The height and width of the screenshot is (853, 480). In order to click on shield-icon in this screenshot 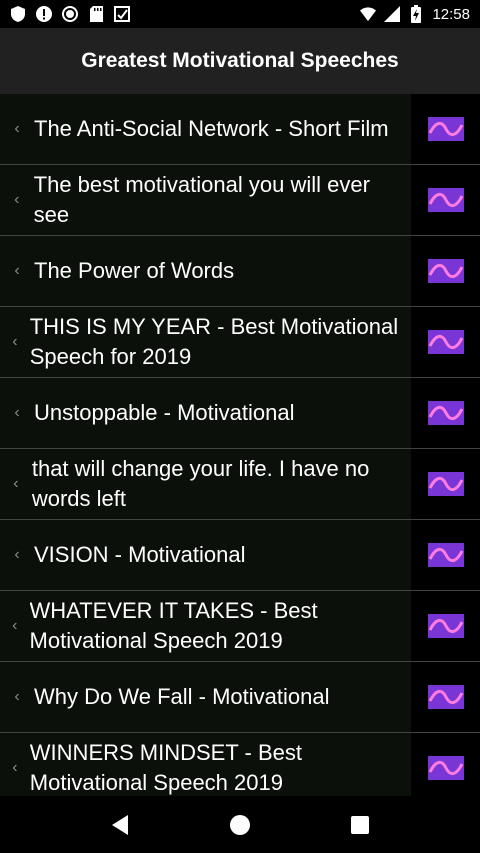, I will do `click(18, 14)`.